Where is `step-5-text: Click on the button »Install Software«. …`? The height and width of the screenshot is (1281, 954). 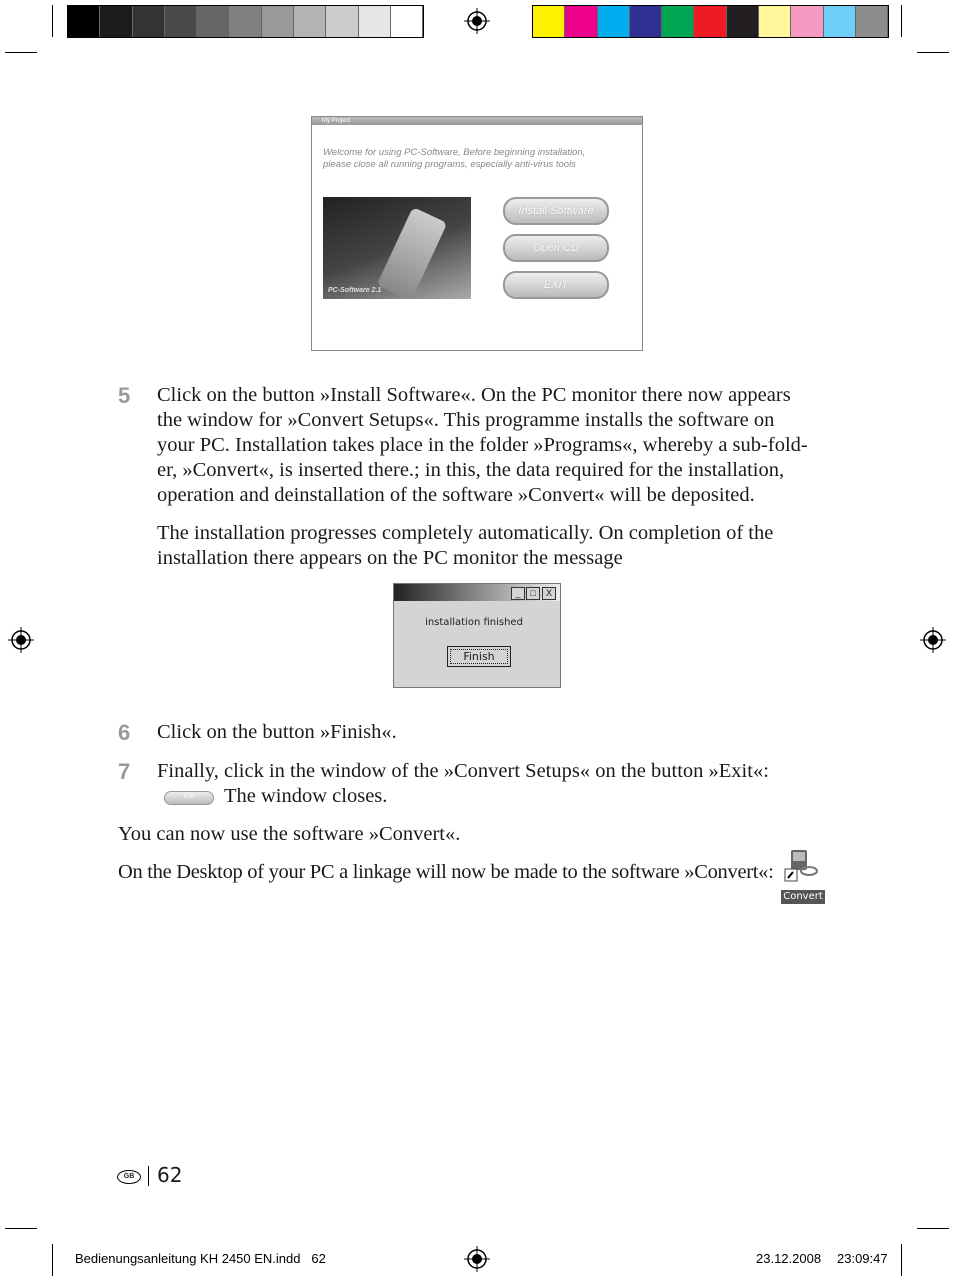
step-5-text: Click on the button »Install Software«. … is located at coordinates (482, 445).